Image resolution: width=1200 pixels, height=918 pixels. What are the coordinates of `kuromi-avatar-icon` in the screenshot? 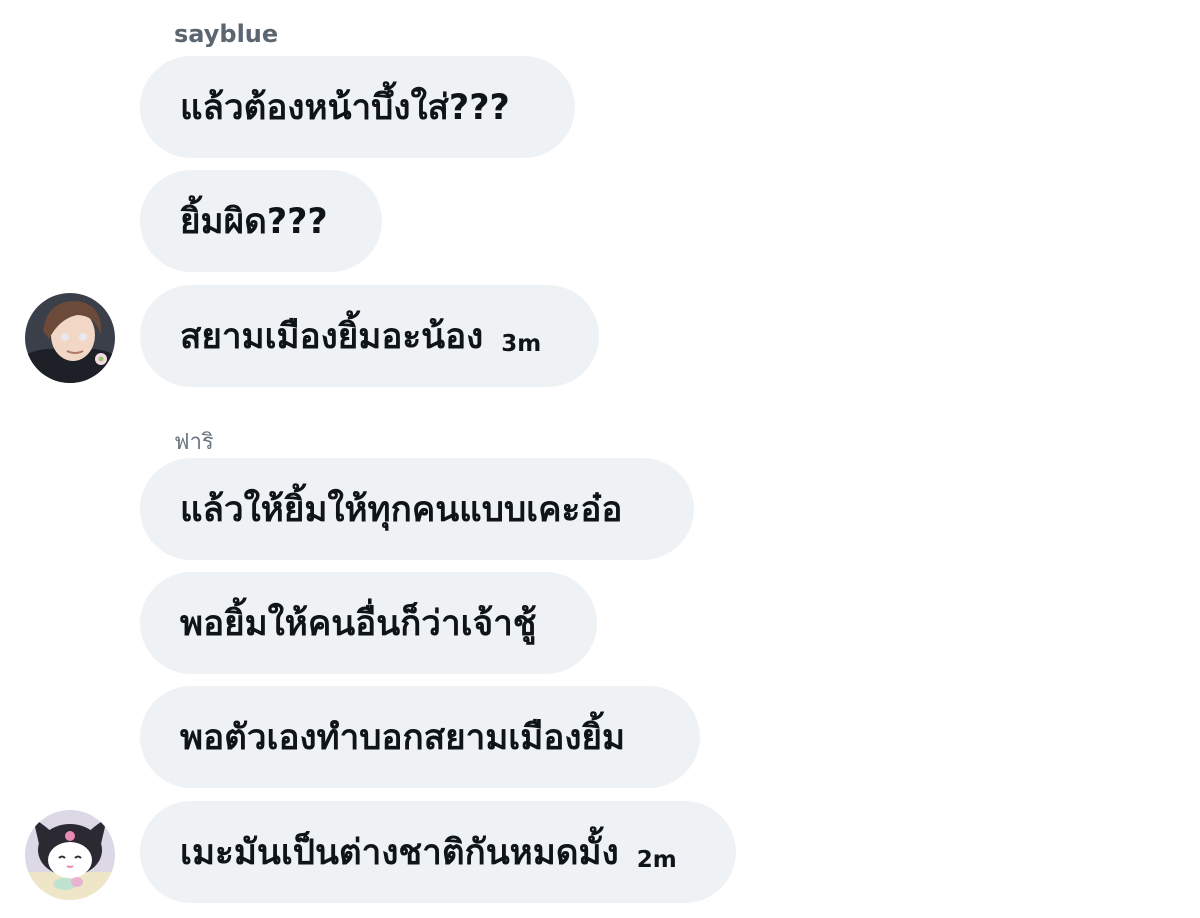 It's located at (70, 855).